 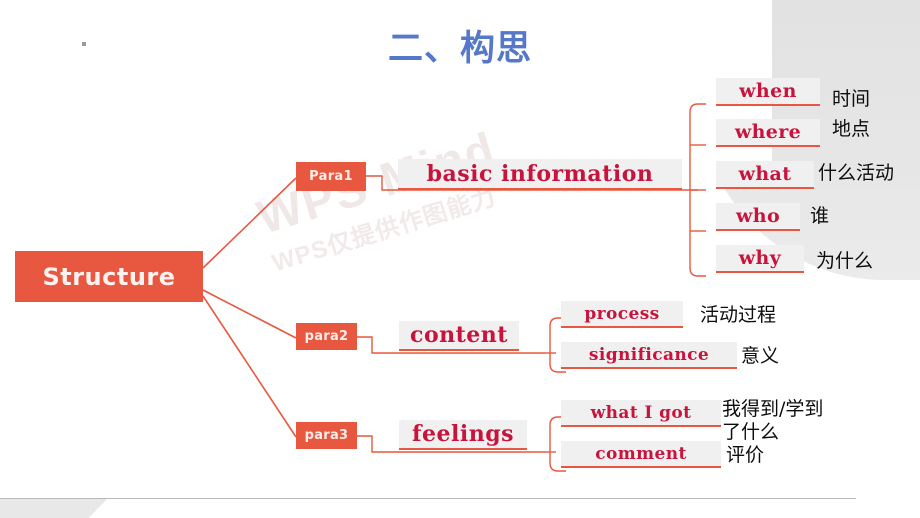 I want to click on annotation-what: 什么活动, so click(x=856, y=173).